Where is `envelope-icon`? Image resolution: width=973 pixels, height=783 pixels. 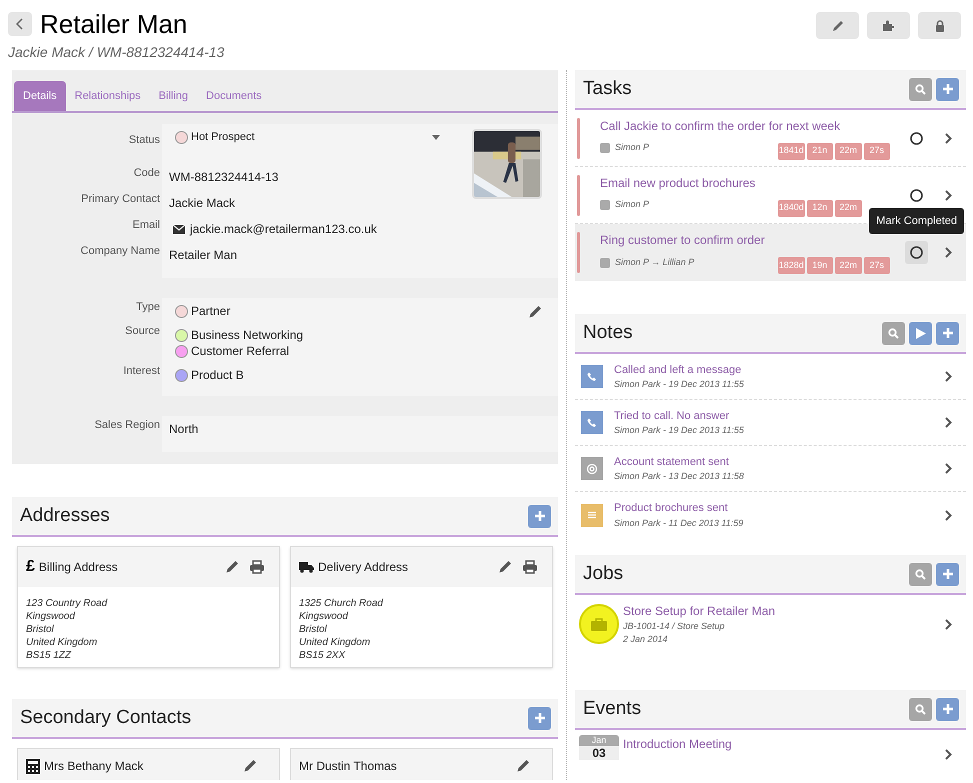 envelope-icon is located at coordinates (179, 229).